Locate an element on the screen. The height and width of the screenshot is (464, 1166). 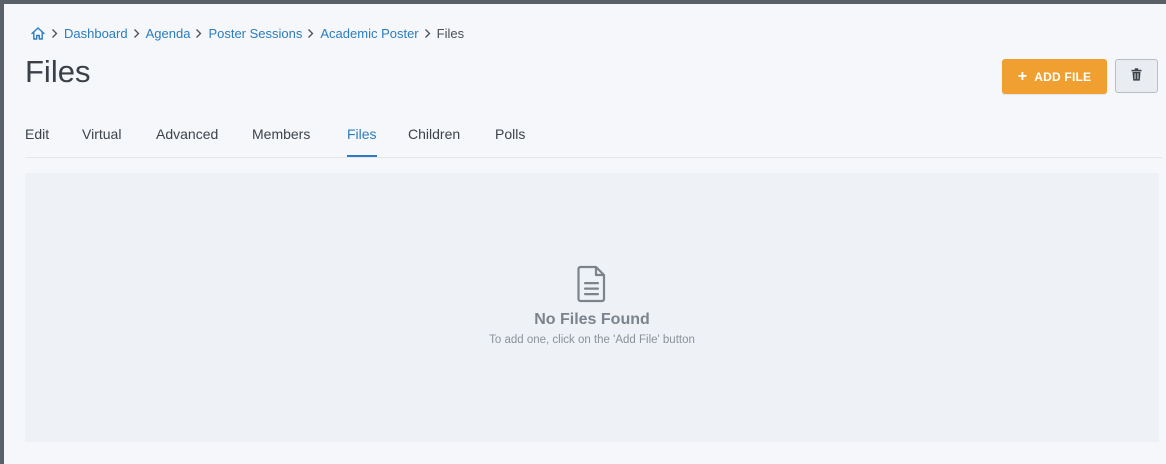
page-title: Files is located at coordinates (58, 71).